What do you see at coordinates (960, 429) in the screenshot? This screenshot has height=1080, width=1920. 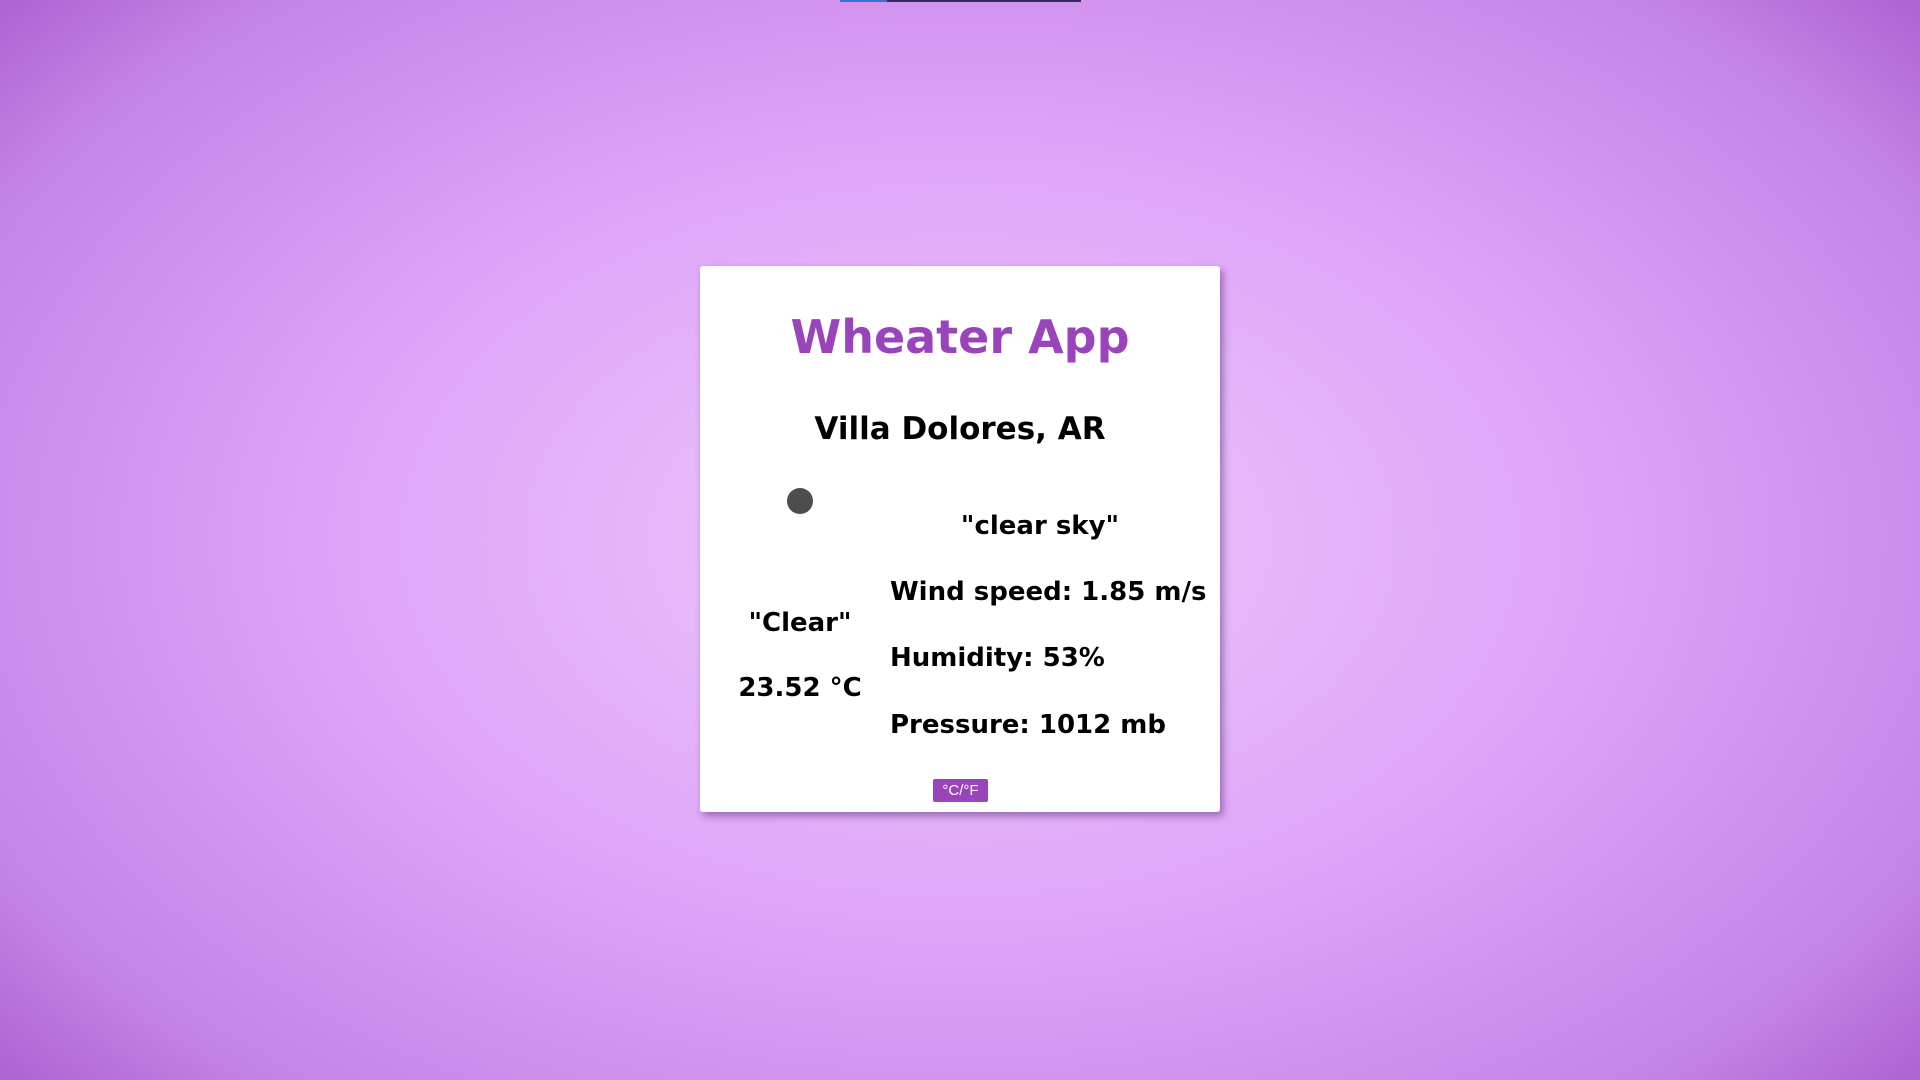 I see `location-name: Villa Dolores, AR` at bounding box center [960, 429].